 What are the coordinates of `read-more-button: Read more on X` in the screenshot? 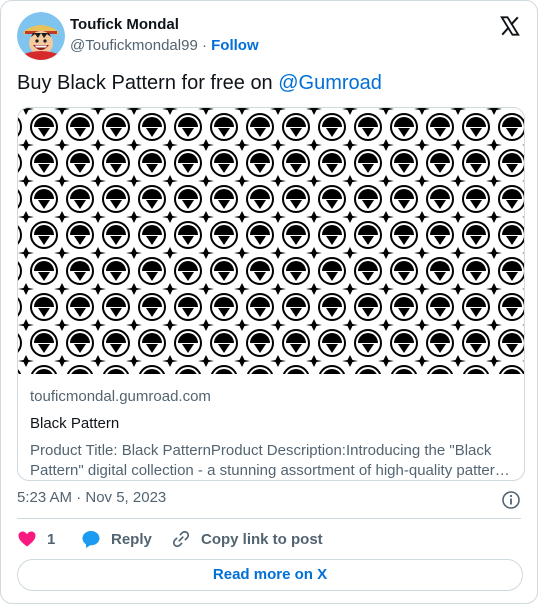 It's located at (270, 575).